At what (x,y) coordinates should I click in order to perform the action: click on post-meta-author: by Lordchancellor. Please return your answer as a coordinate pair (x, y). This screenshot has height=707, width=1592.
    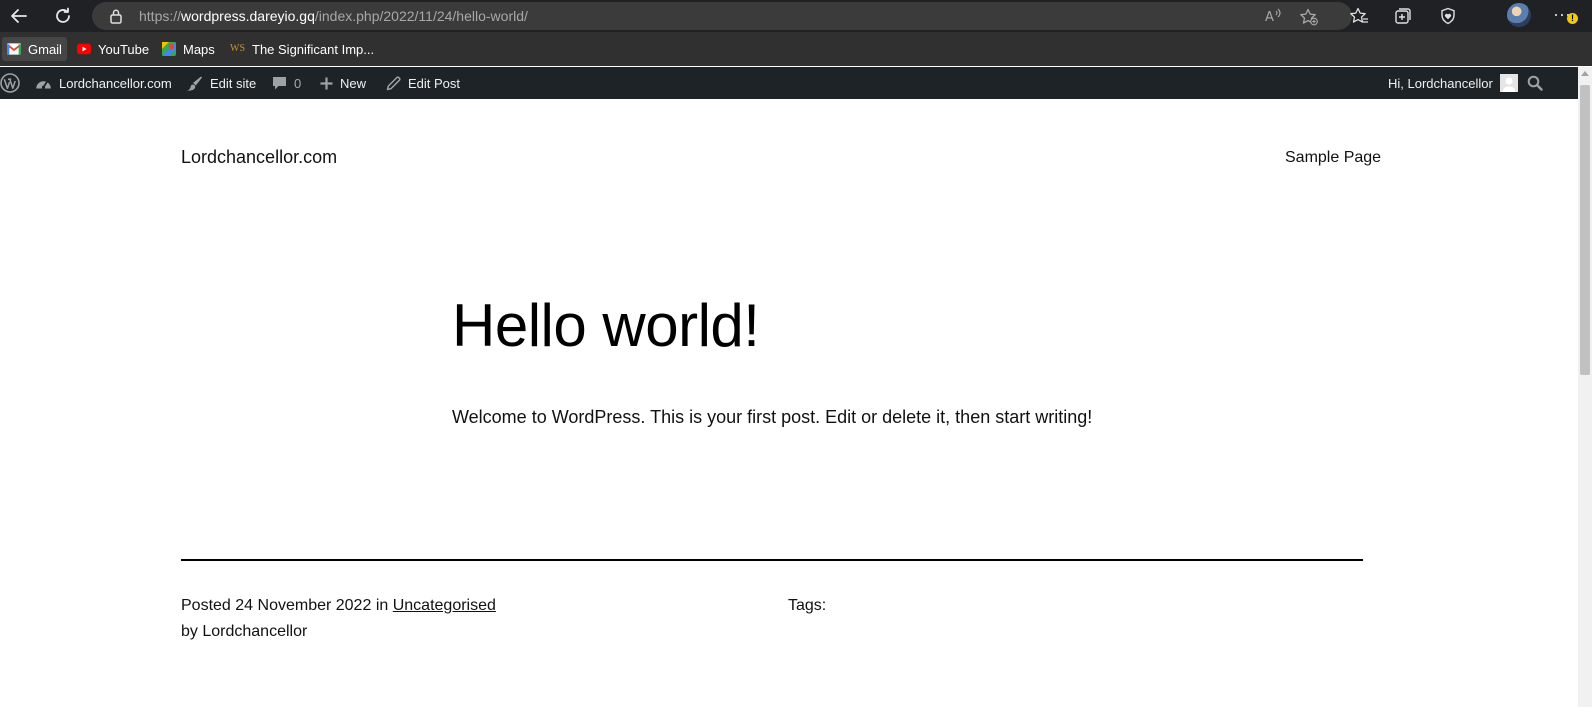
    Looking at the image, I should click on (244, 631).